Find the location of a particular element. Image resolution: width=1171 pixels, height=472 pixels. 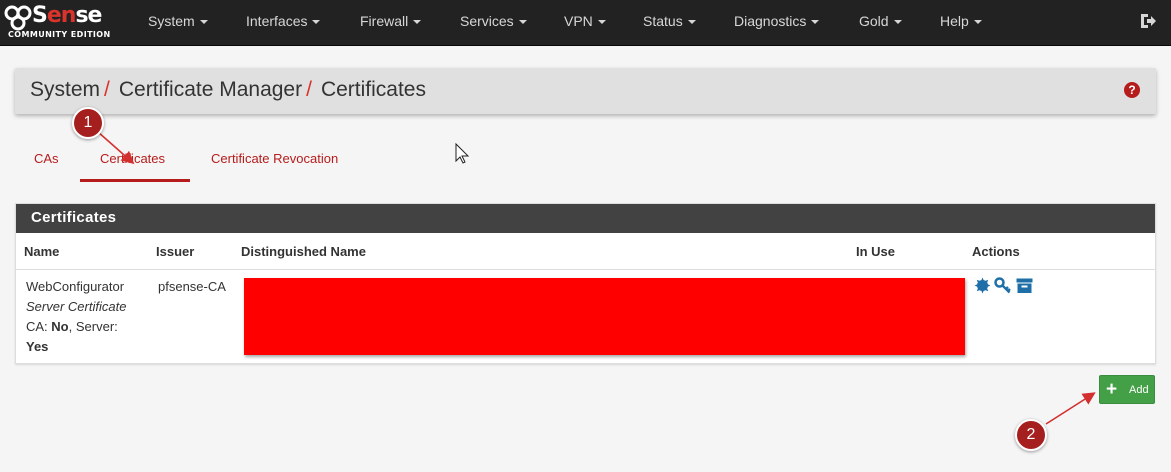

cert-name: WebConfigurator is located at coordinates (75, 286).